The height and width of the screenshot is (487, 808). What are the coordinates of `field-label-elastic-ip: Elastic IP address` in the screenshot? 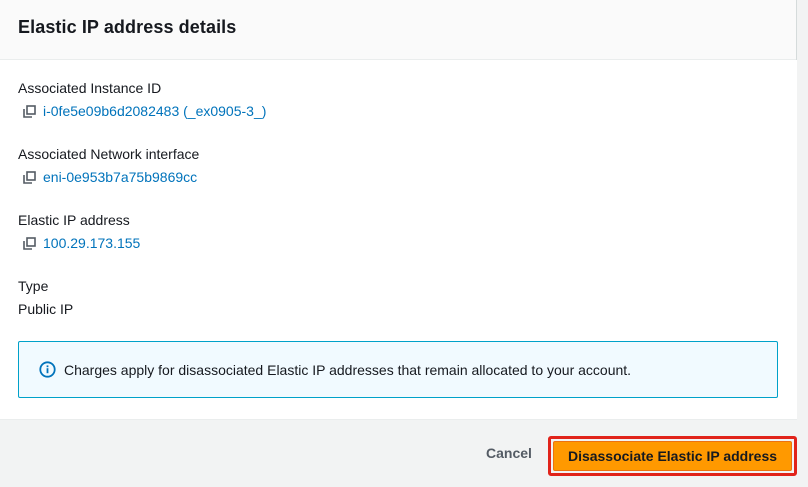 It's located at (74, 220).